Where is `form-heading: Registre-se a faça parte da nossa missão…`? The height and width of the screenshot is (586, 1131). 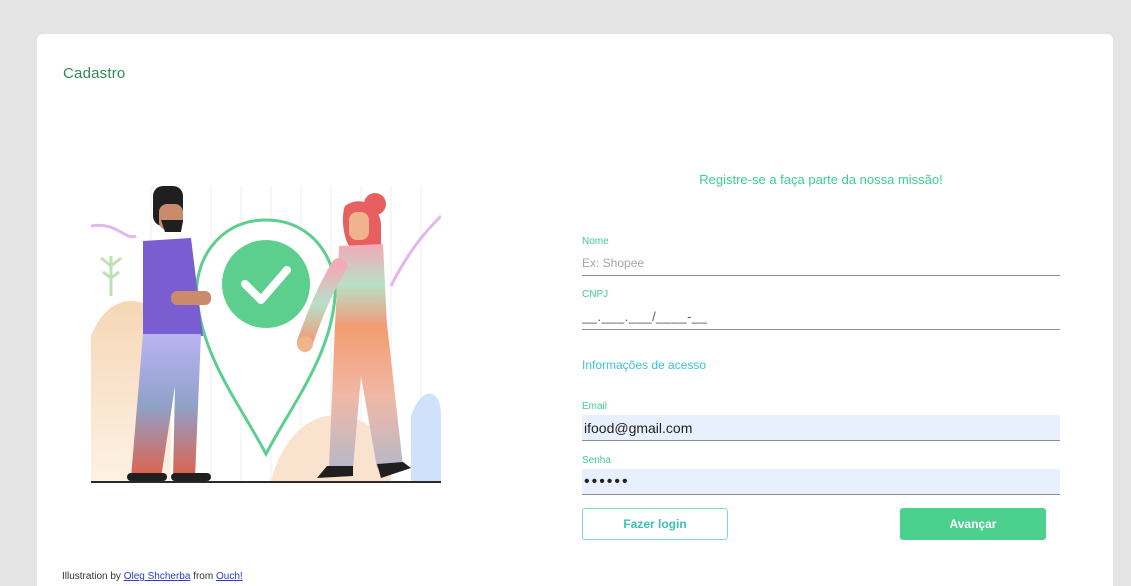
form-heading: Registre-se a faça parte da nossa missão… is located at coordinates (821, 179).